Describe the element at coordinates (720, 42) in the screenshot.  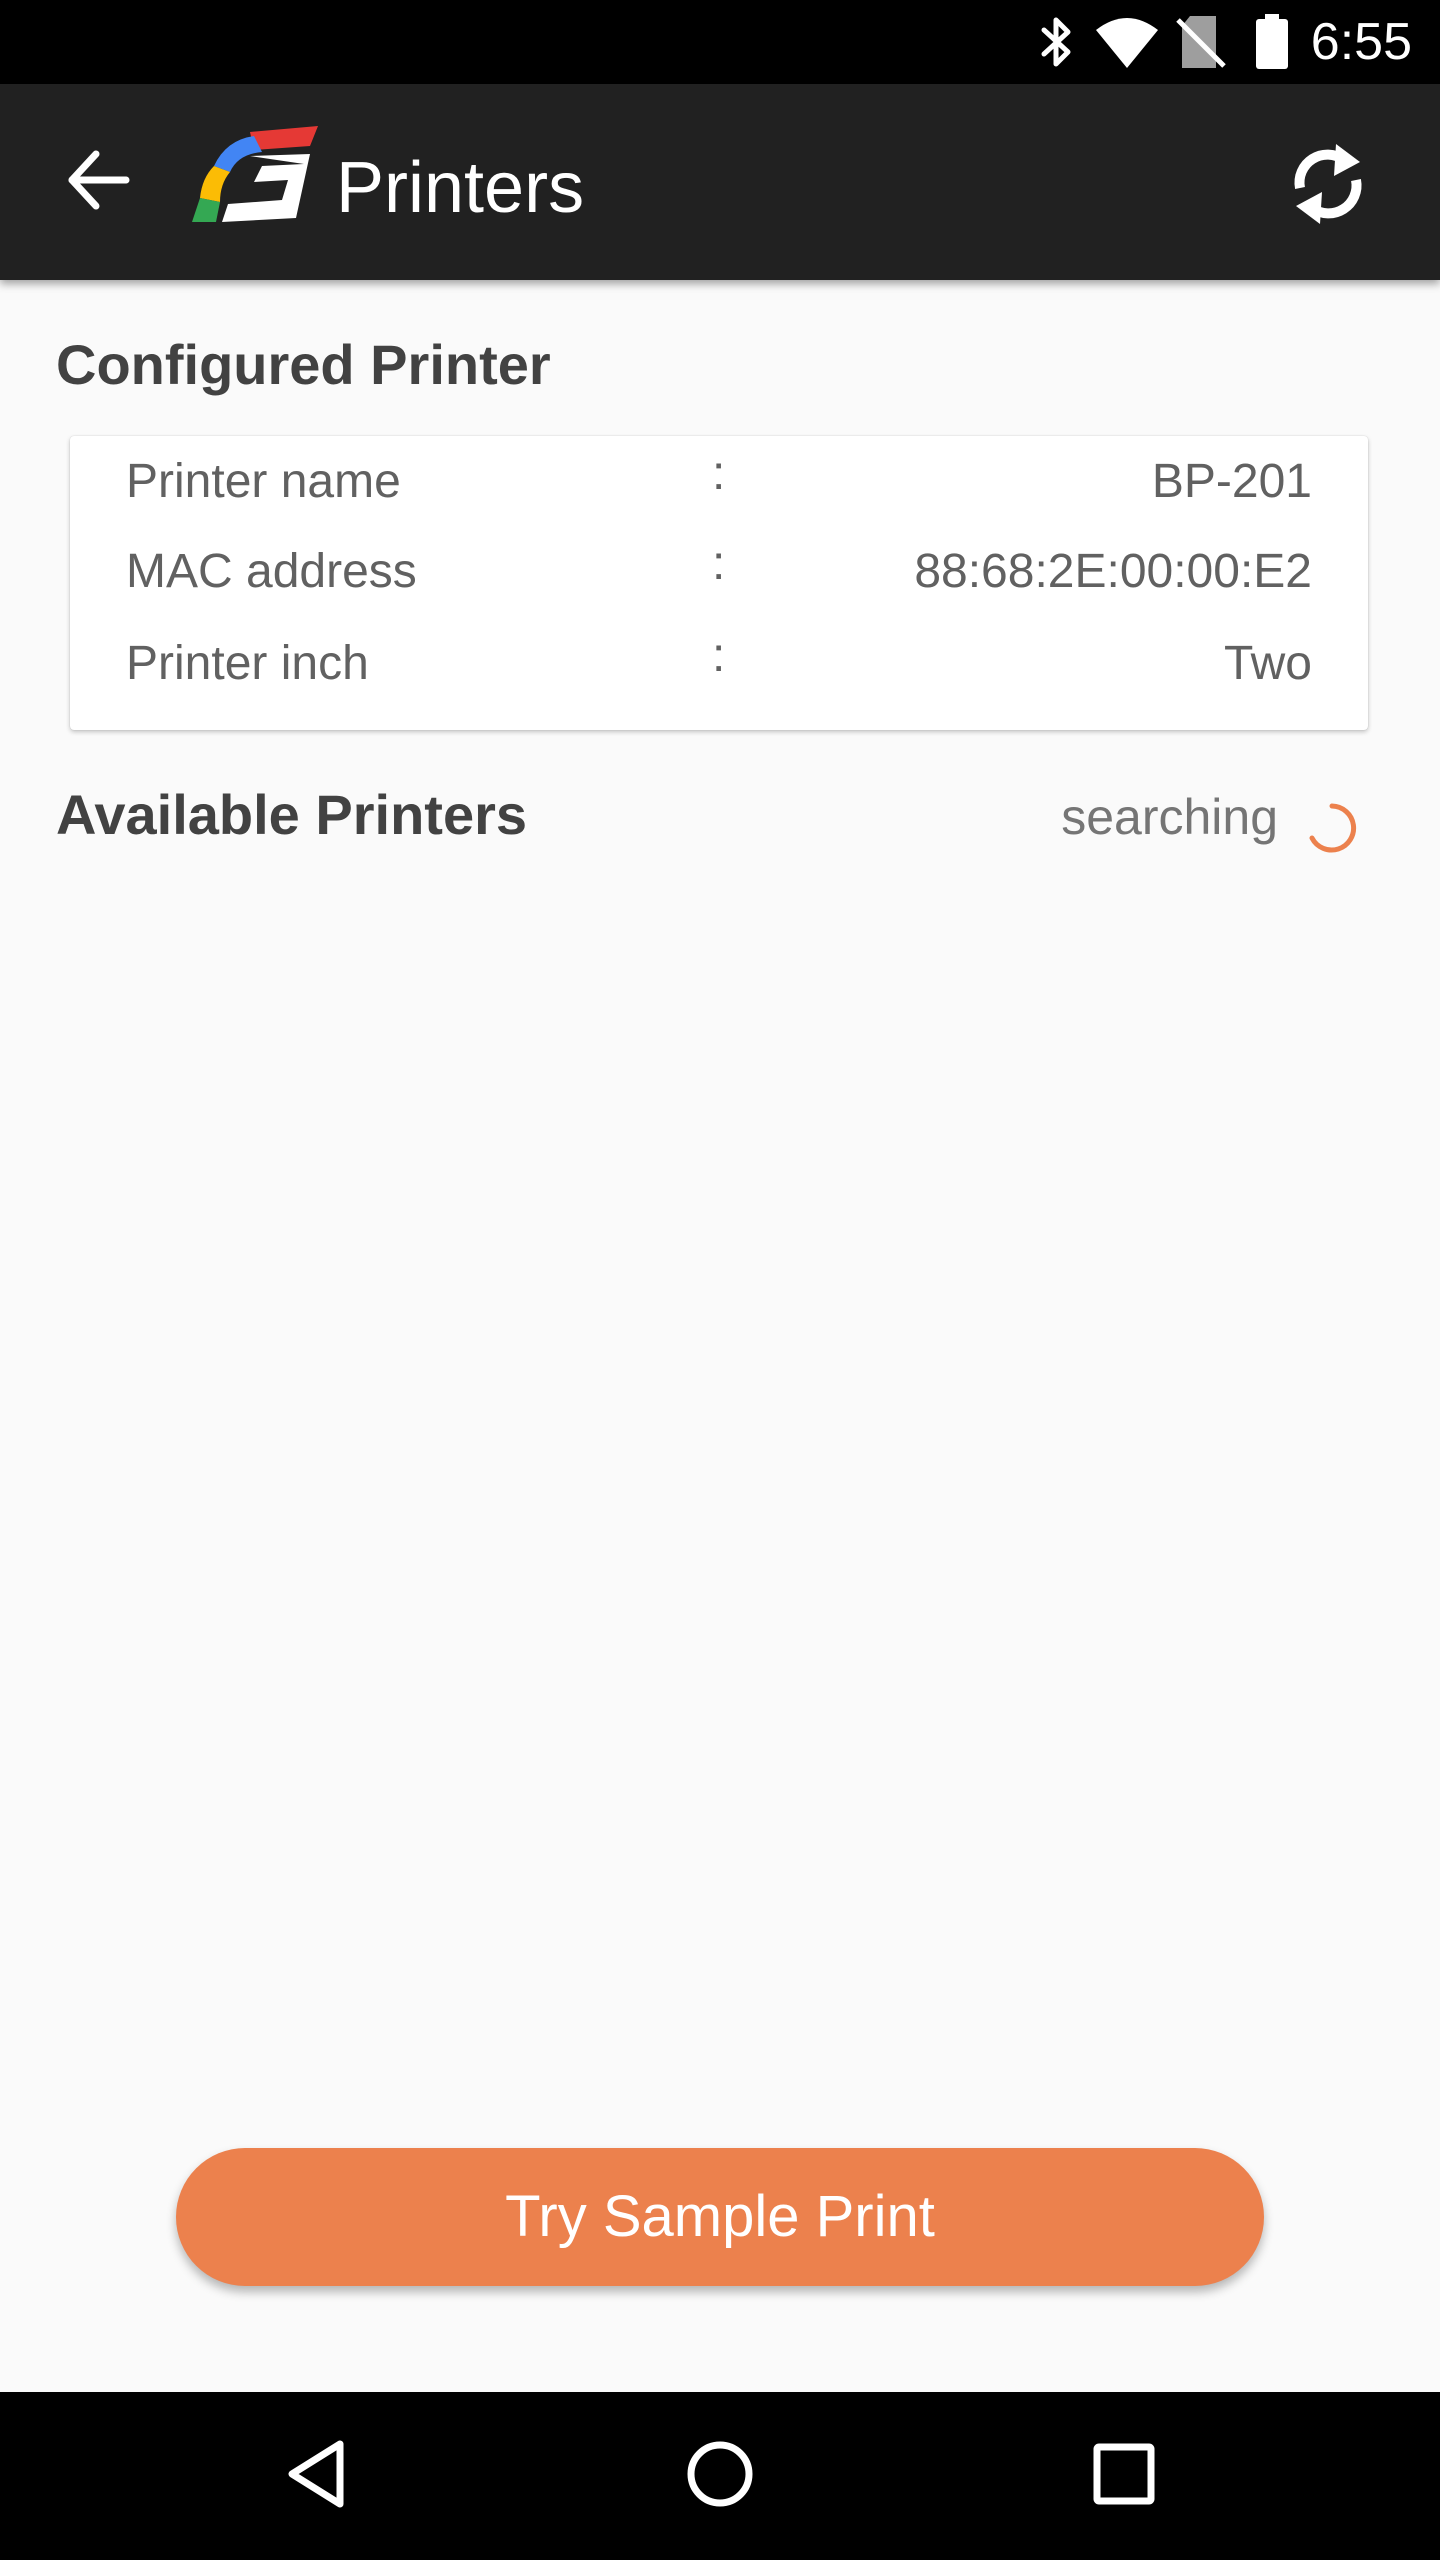
I see `status-bar: 6:55` at that location.